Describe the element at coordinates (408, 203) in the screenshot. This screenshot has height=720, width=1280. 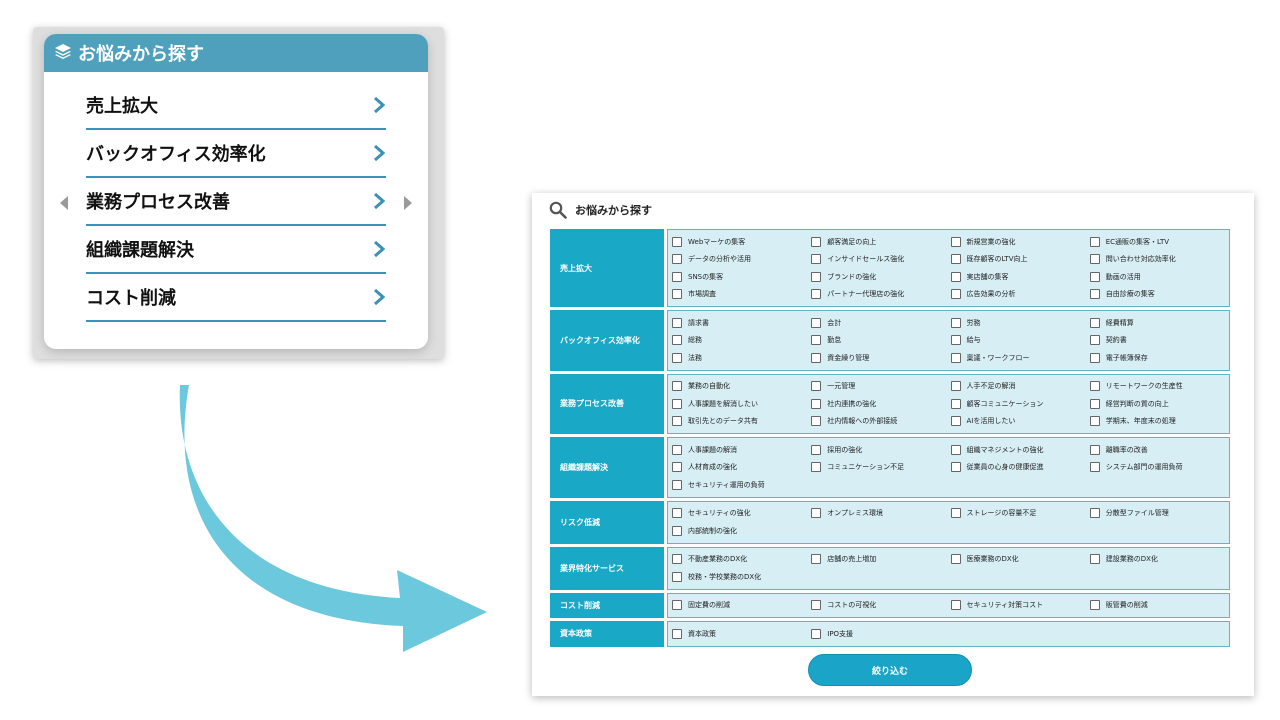
I see `carousel-next-icon` at that location.